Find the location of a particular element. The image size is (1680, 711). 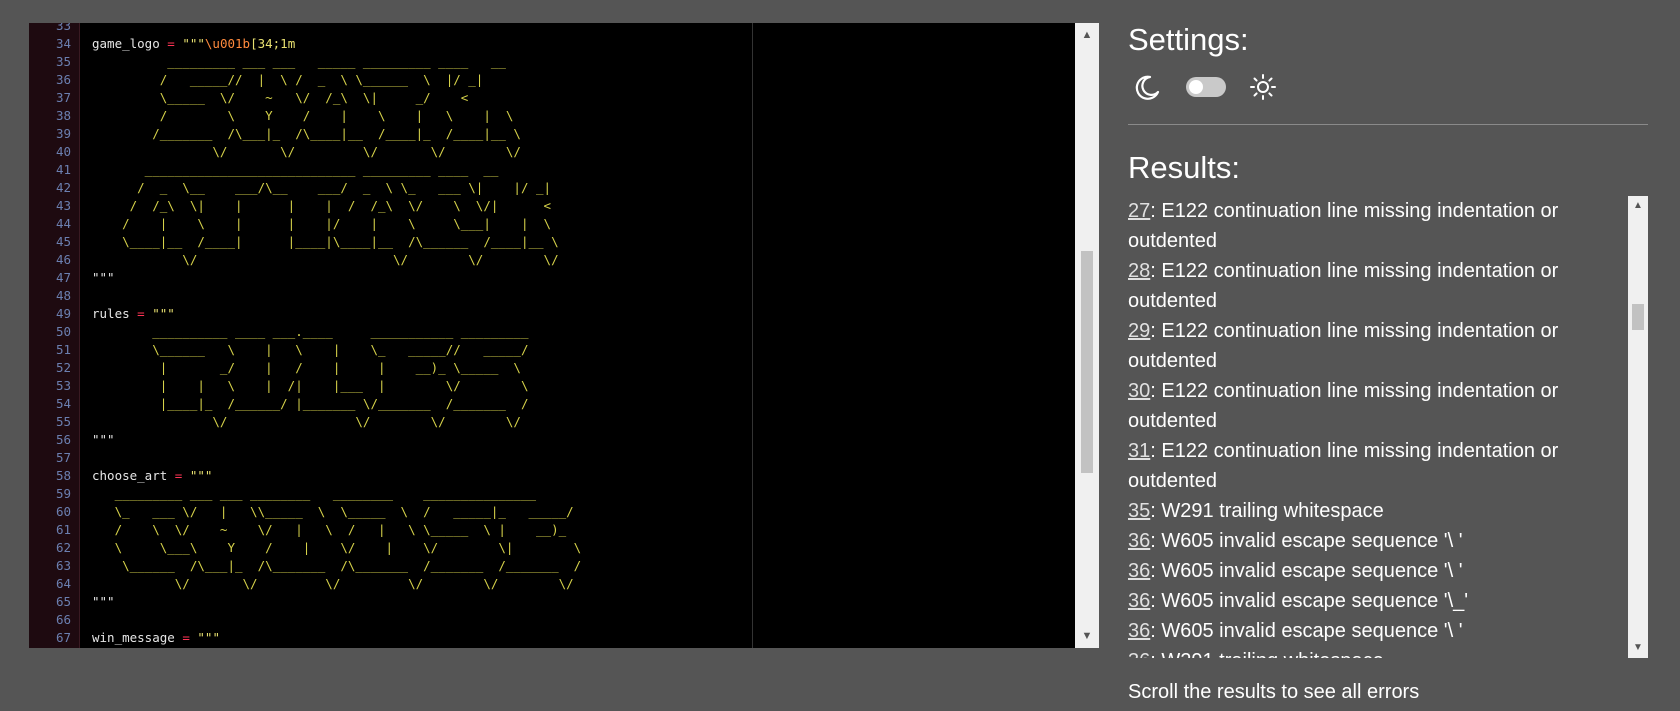

scroll-hint: Scroll the results to see all errors is located at coordinates (1274, 692).